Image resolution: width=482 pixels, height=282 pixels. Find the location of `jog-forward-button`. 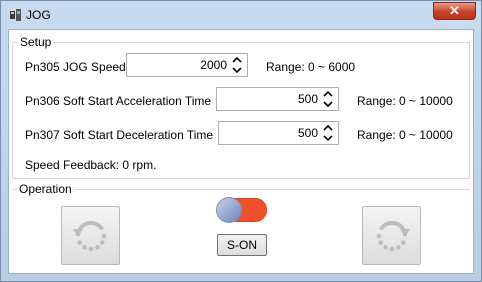

jog-forward-button is located at coordinates (391, 235).